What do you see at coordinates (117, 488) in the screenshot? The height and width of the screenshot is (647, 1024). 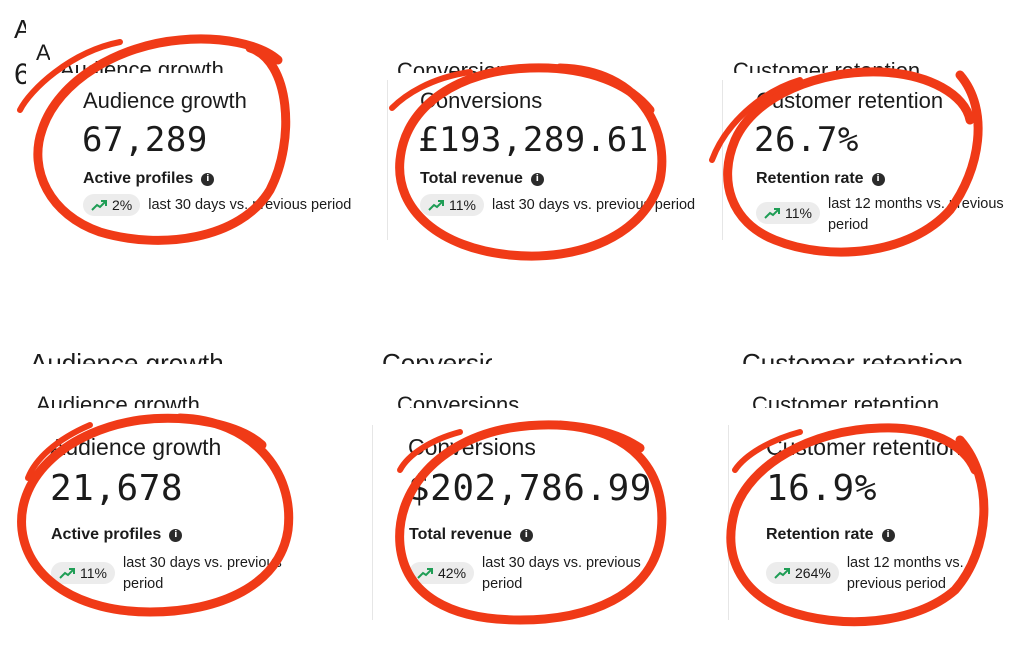 I see `metric-value: 21,678` at bounding box center [117, 488].